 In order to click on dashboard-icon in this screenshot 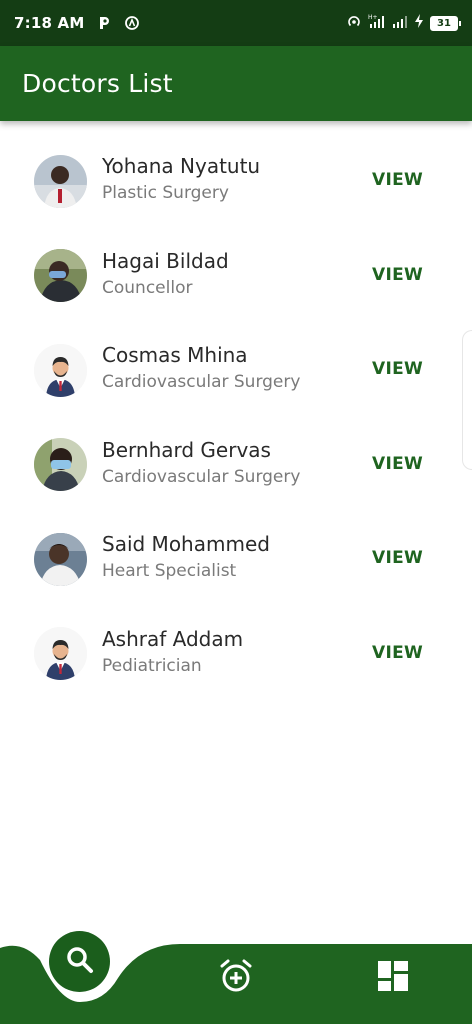, I will do `click(393, 978)`.